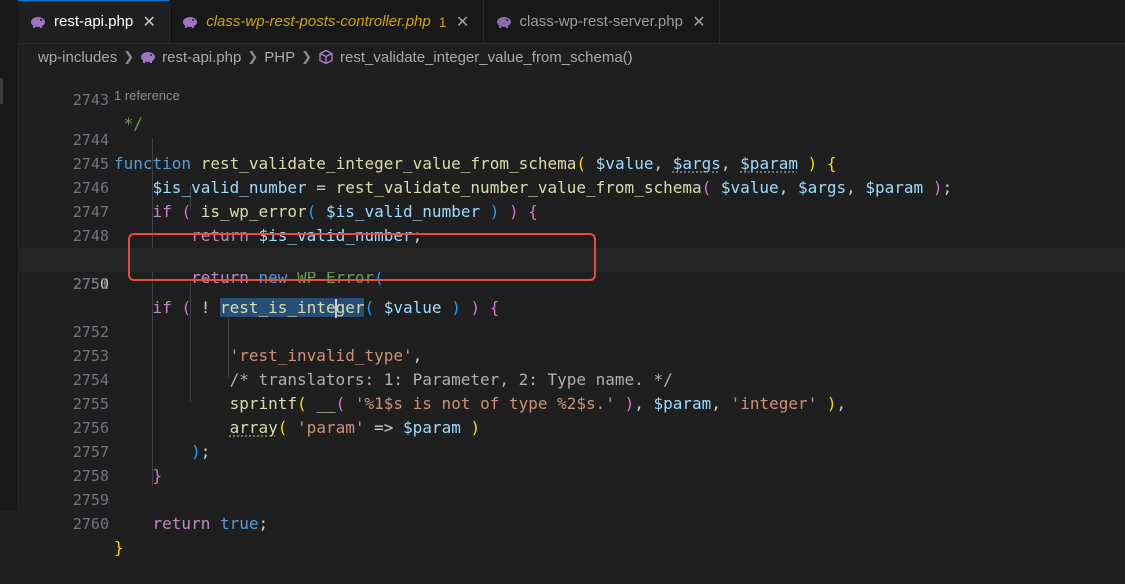  Describe the element at coordinates (90, 284) in the screenshot. I see `line-number: 2751` at that location.